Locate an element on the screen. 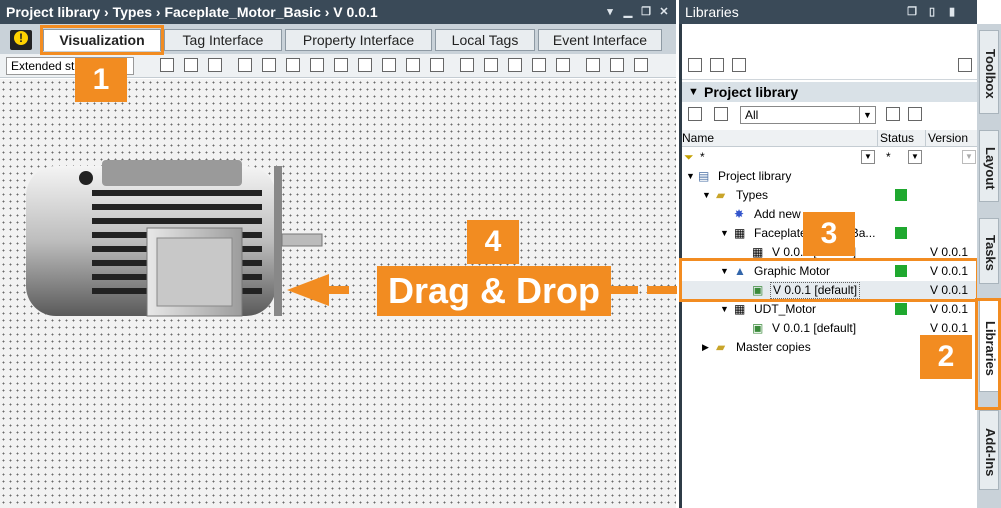 This screenshot has width=1001, height=508. library-filter-bar: All ▼ is located at coordinates (829, 115).